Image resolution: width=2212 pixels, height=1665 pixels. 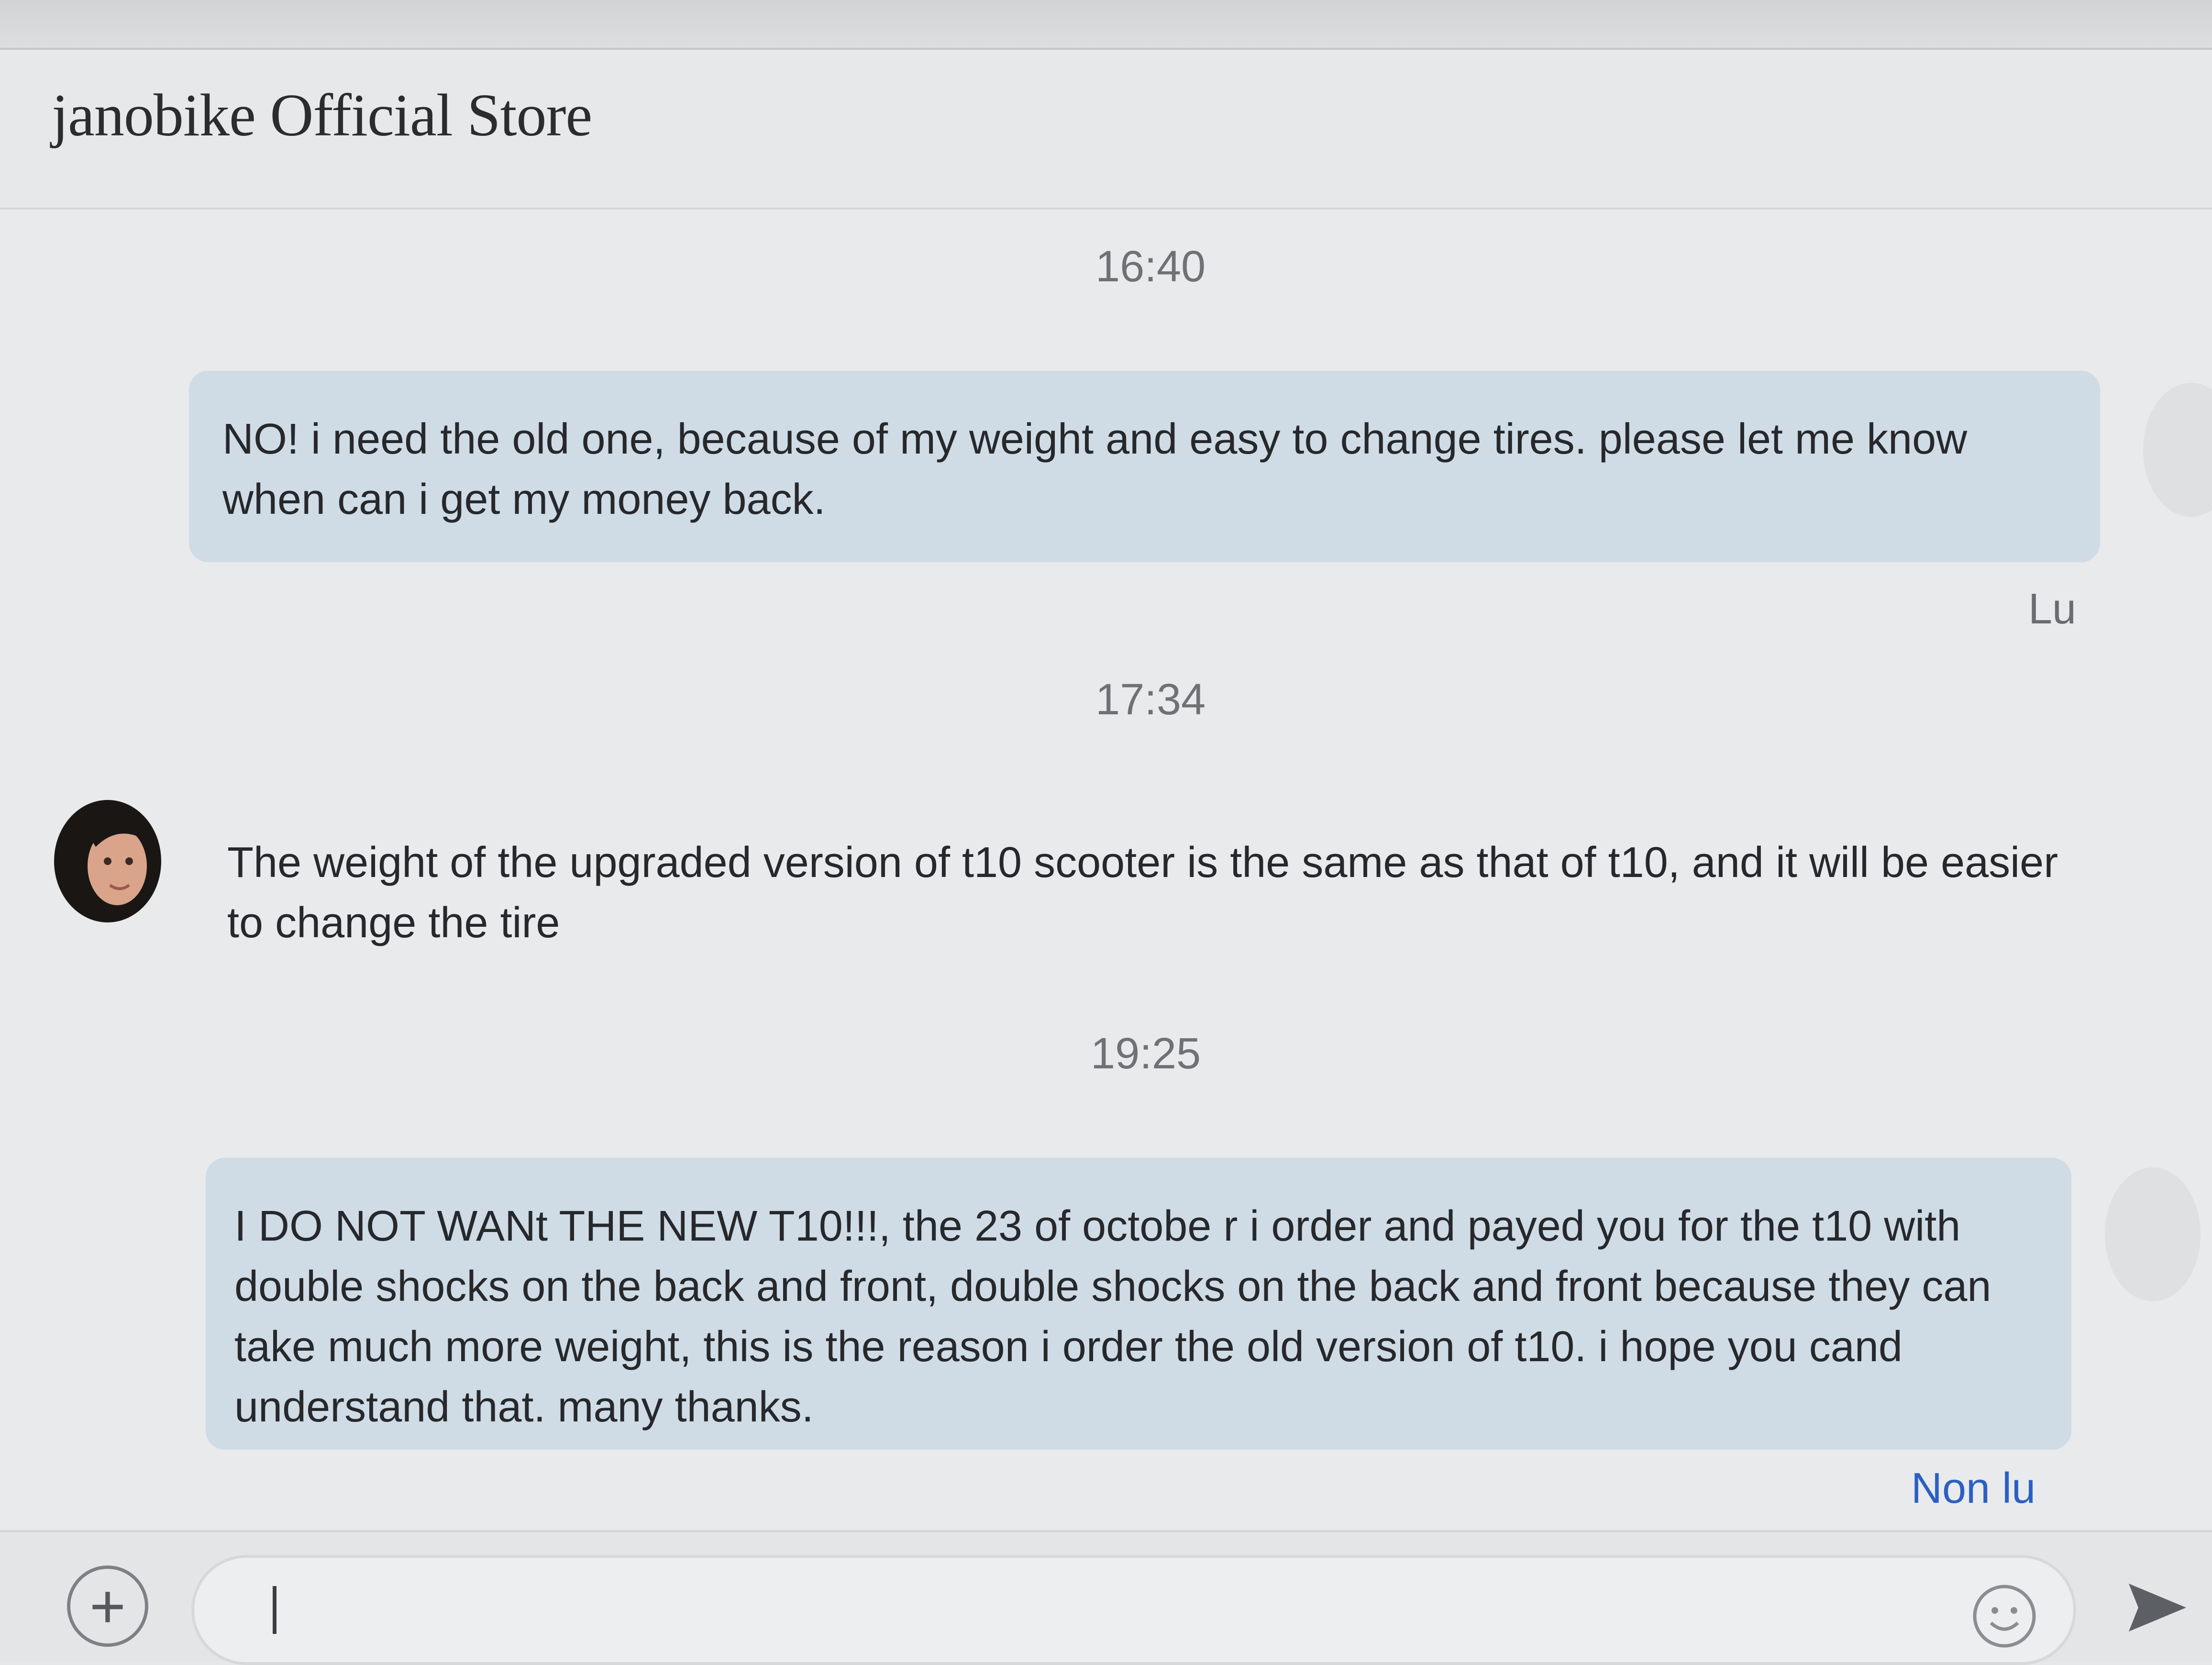 I want to click on add-attachment-button: +, so click(x=107, y=1606).